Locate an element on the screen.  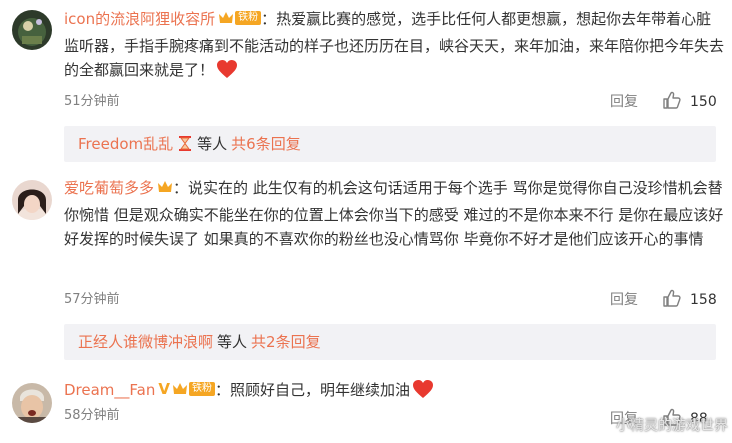
comment-meta: 51分钟前 回复 150 is located at coordinates (392, 101).